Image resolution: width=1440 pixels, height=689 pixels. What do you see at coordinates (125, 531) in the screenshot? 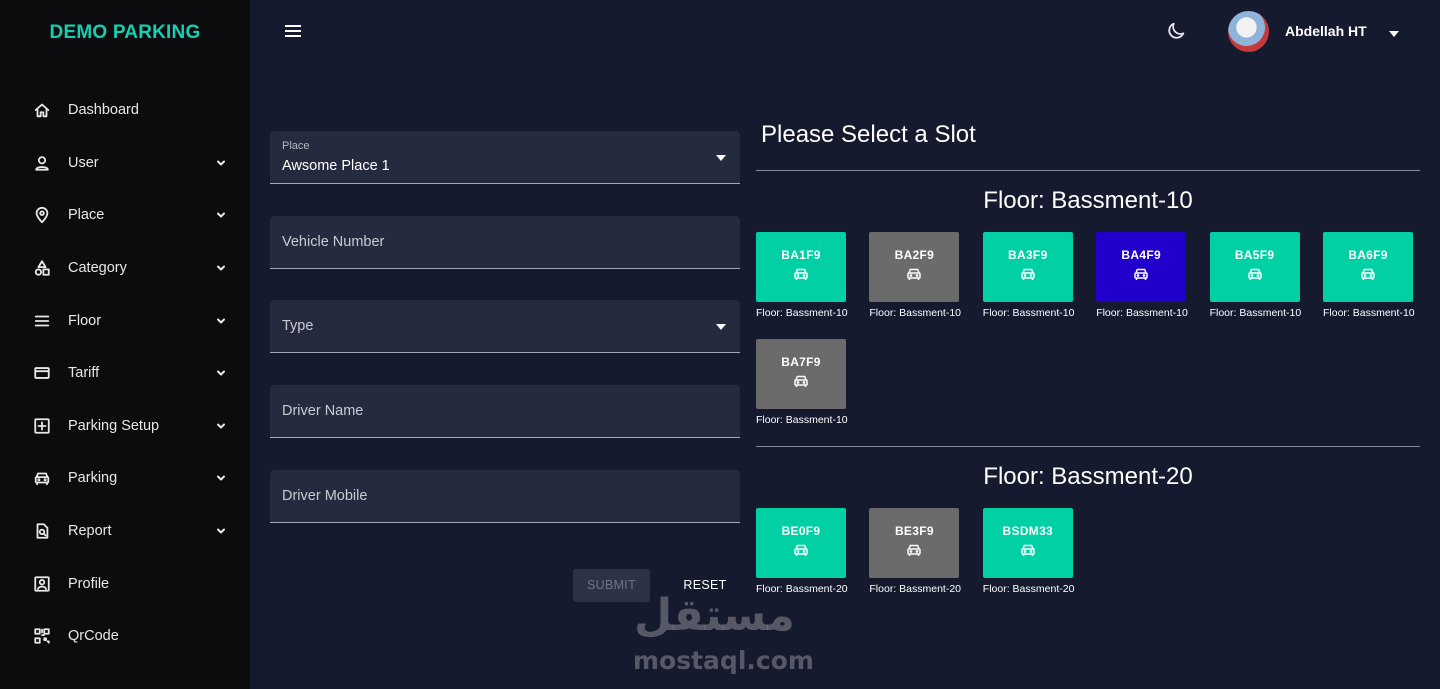
I see `sidebar-item-report: Report` at bounding box center [125, 531].